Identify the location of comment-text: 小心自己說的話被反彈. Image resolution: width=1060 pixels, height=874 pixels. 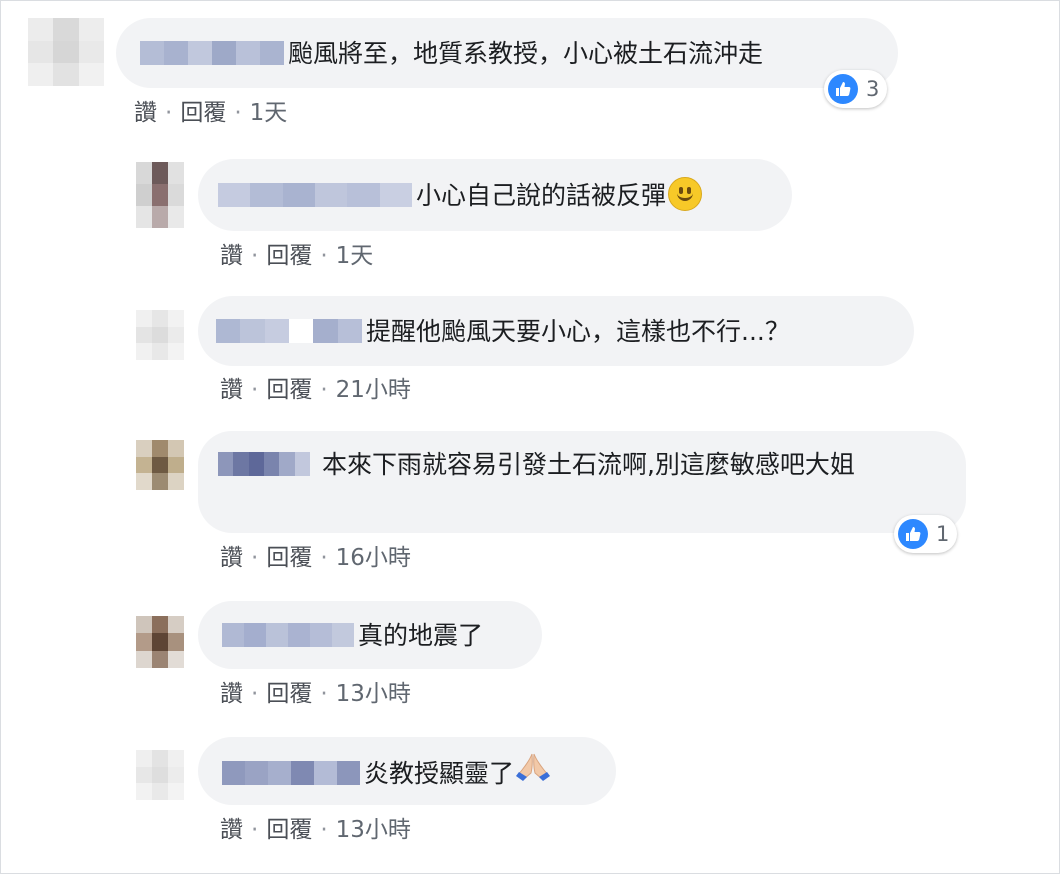
(541, 195).